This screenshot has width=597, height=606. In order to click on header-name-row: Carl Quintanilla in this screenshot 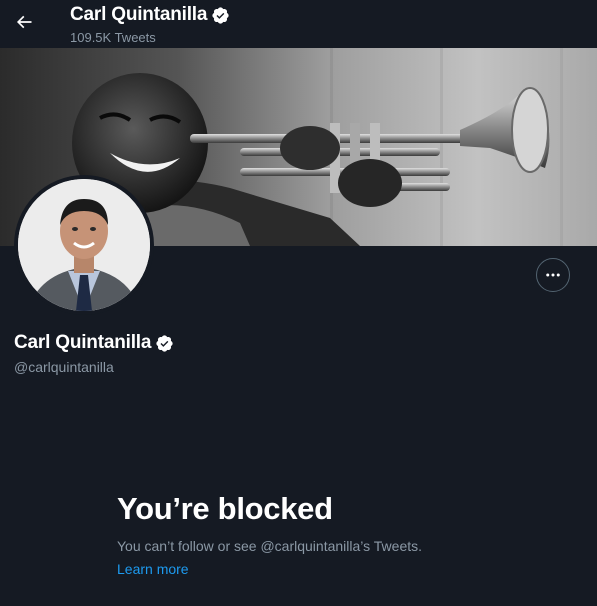, I will do `click(150, 15)`.